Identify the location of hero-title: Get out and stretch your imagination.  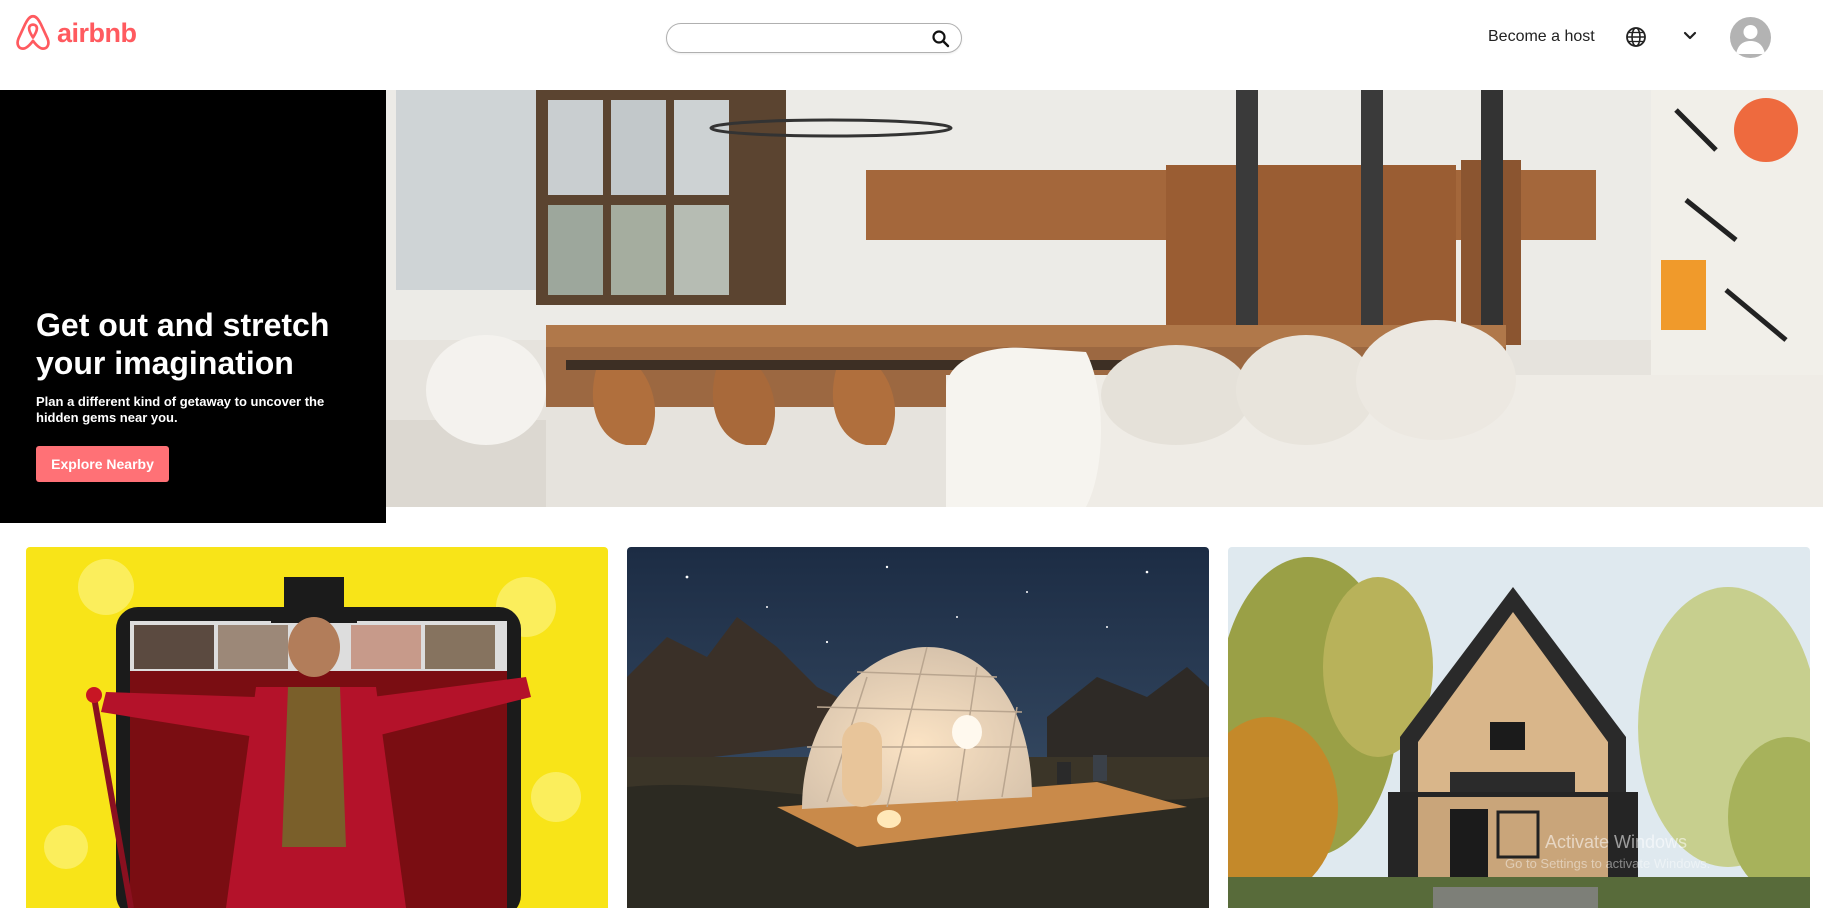
(183, 344).